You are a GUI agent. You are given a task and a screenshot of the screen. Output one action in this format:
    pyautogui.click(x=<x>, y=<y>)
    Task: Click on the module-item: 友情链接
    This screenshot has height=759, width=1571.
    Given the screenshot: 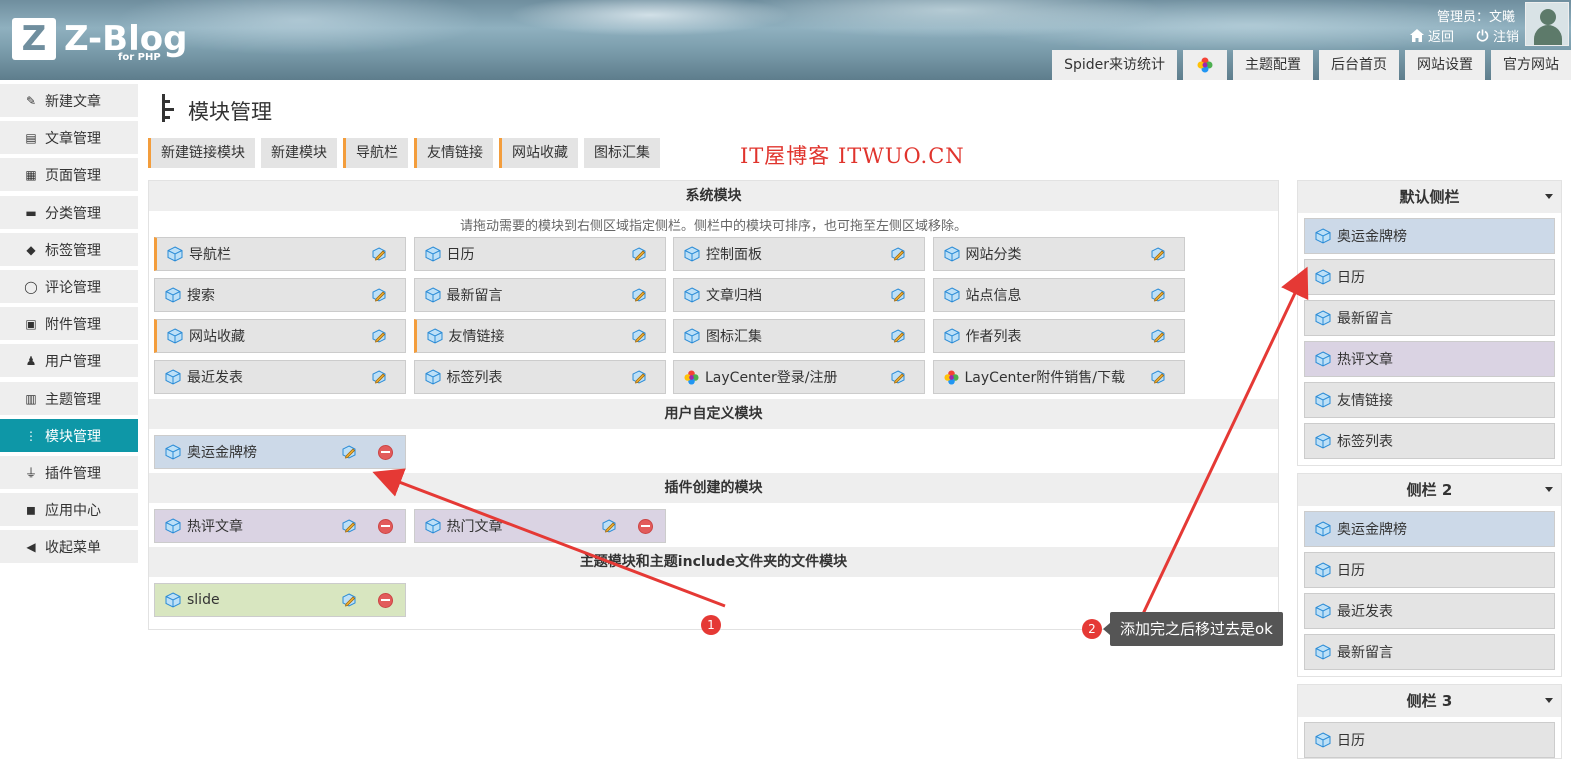 What is the action you would take?
    pyautogui.click(x=539, y=336)
    